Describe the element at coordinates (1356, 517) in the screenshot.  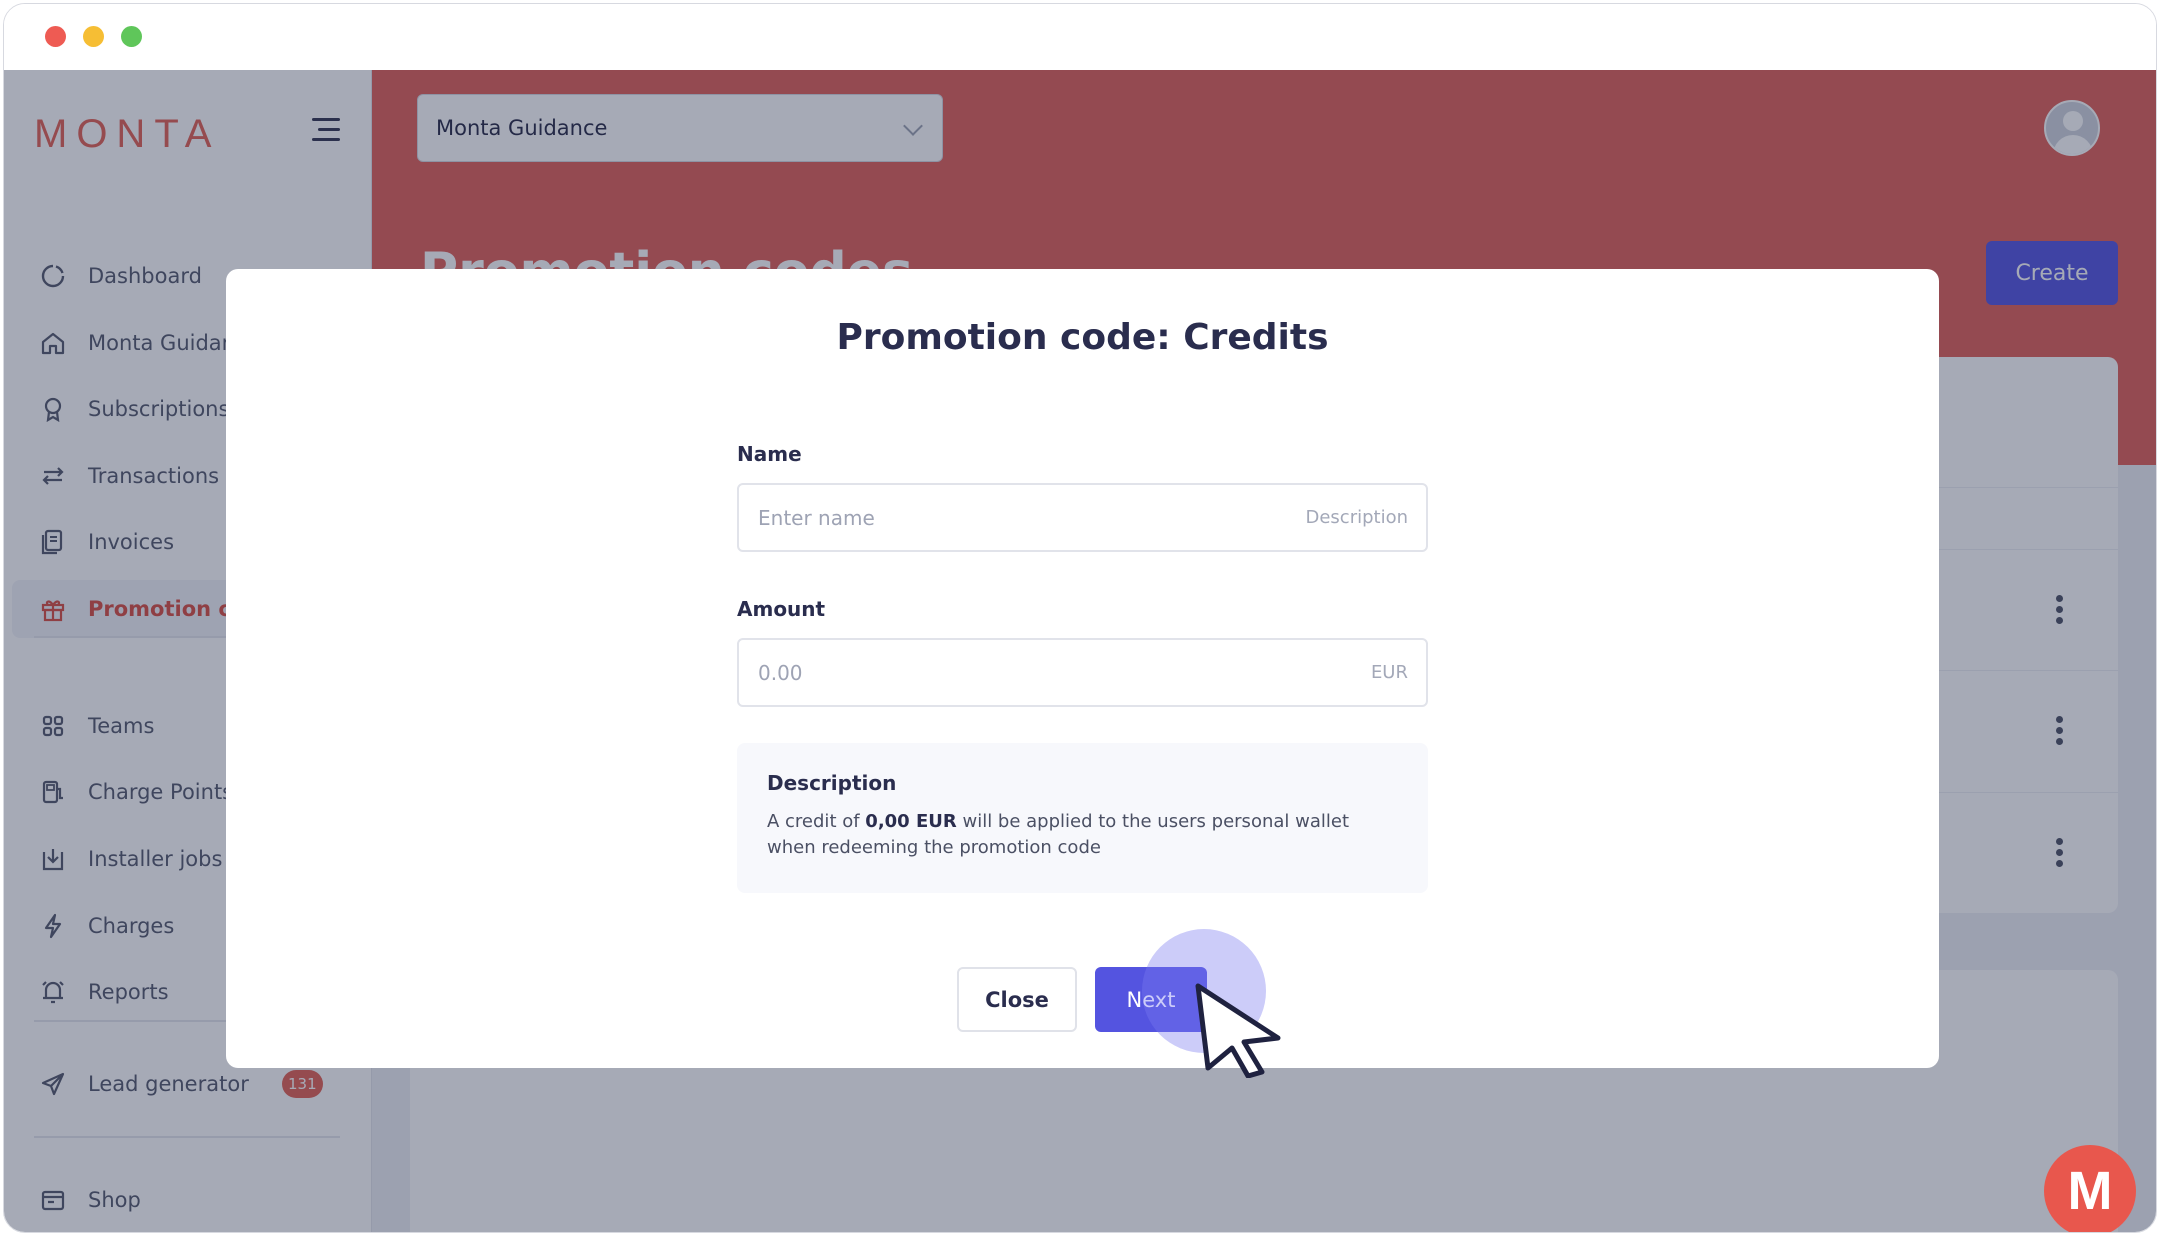
I see `name-field-hint: Description` at that location.